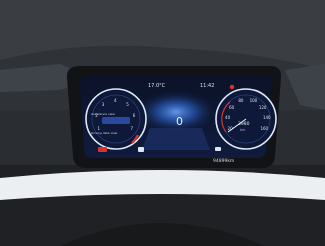 This screenshot has height=246, width=325. I want to click on gauge-tick-label: 80, so click(241, 101).